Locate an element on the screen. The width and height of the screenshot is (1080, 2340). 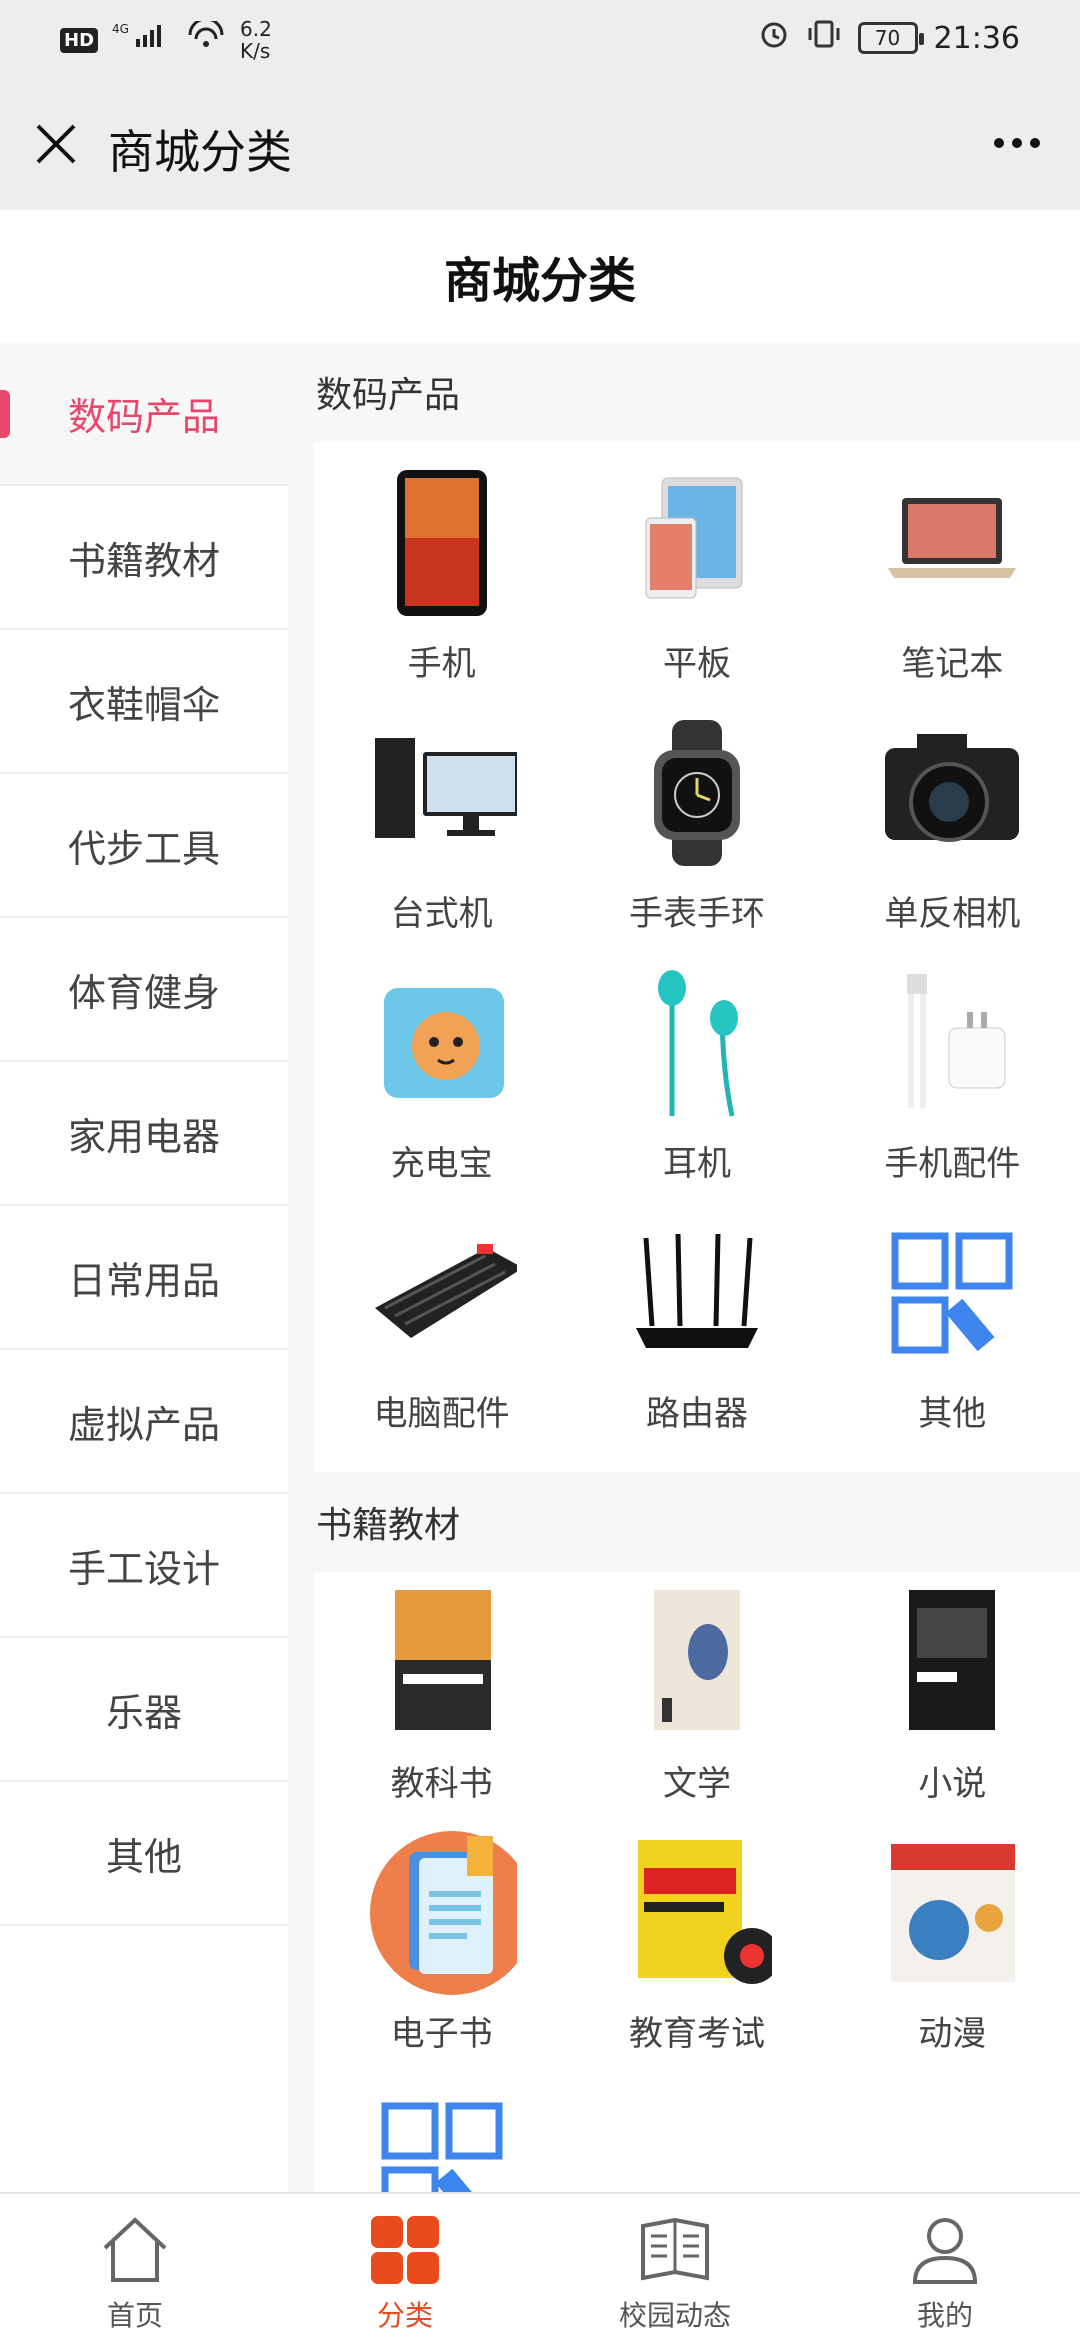
category-label: 其他 is located at coordinates (952, 1414).